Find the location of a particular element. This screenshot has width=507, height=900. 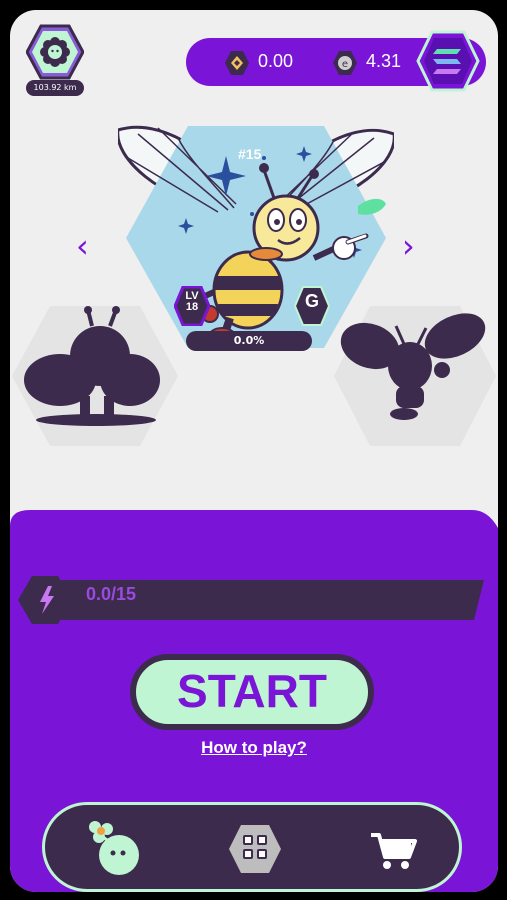

flower-avatar-icon is located at coordinates (55, 52).